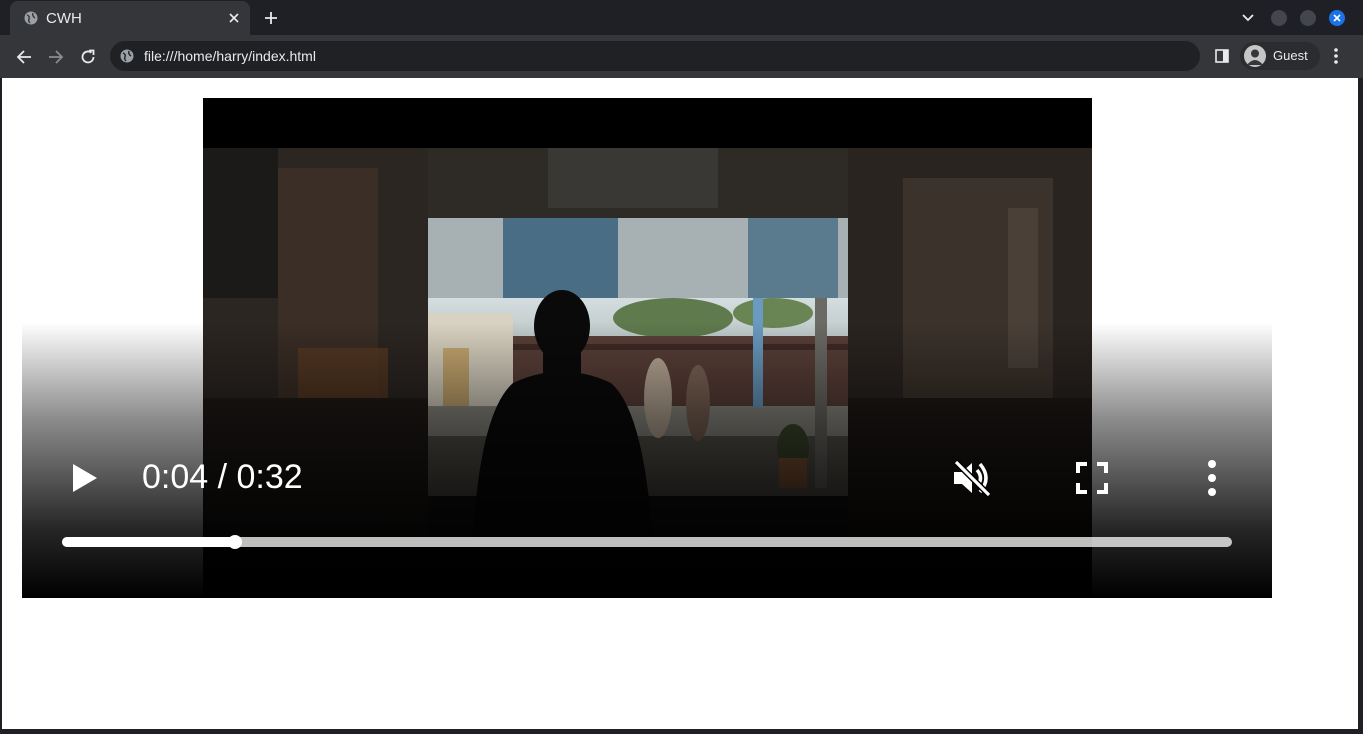  What do you see at coordinates (1255, 56) in the screenshot?
I see `avatar-icon` at bounding box center [1255, 56].